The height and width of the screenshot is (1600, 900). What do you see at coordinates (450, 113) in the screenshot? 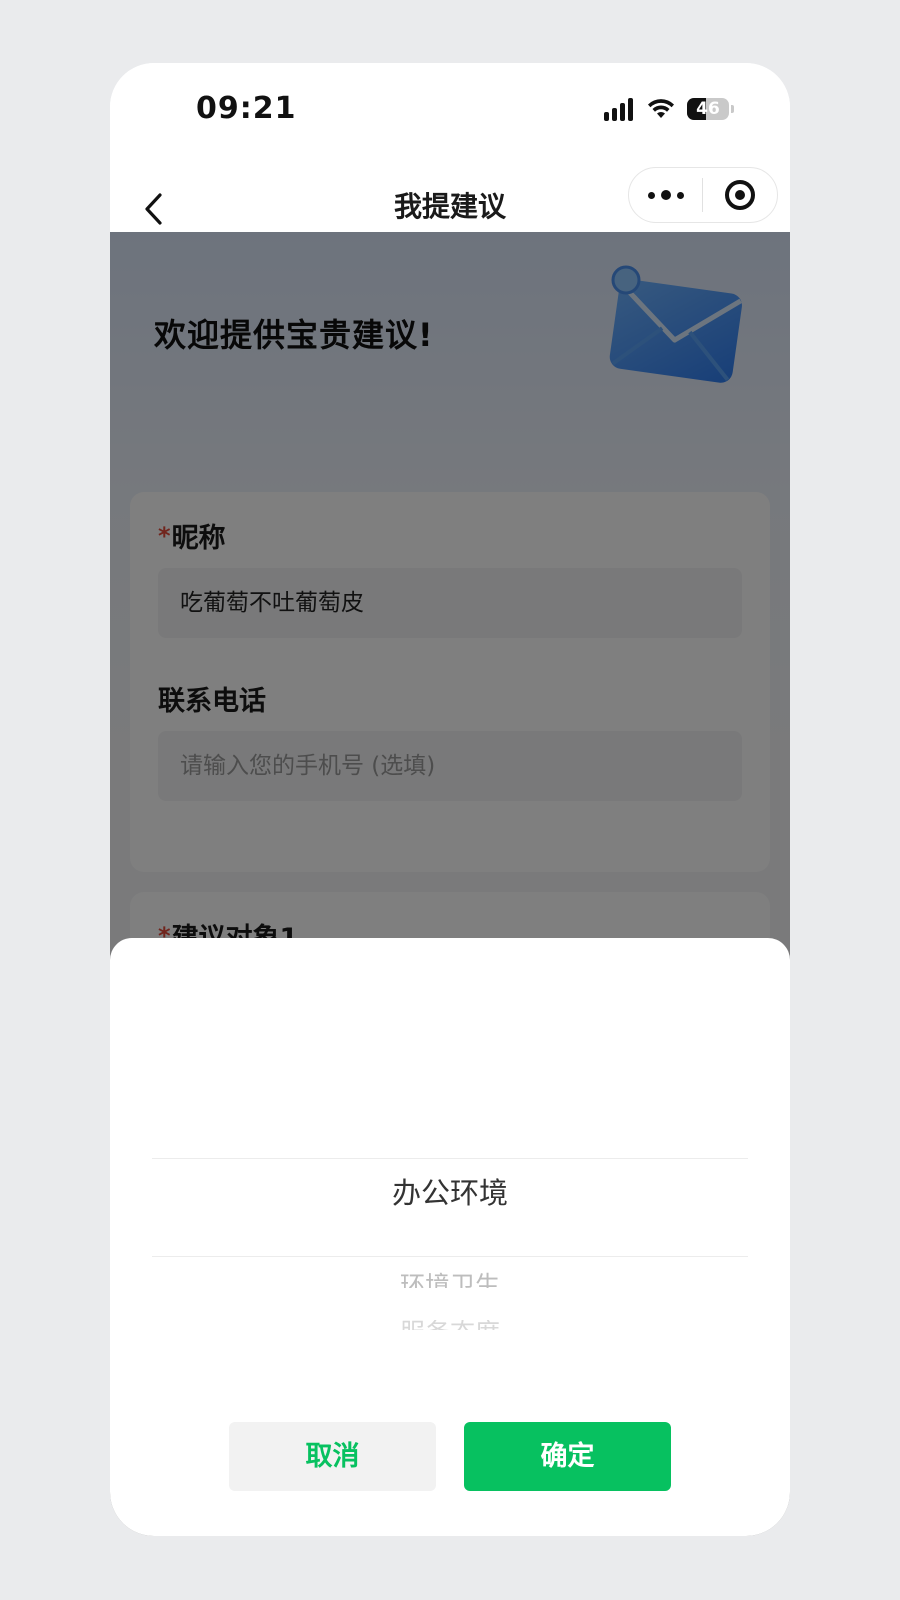
I see `status-bar: 09:21 46` at bounding box center [450, 113].